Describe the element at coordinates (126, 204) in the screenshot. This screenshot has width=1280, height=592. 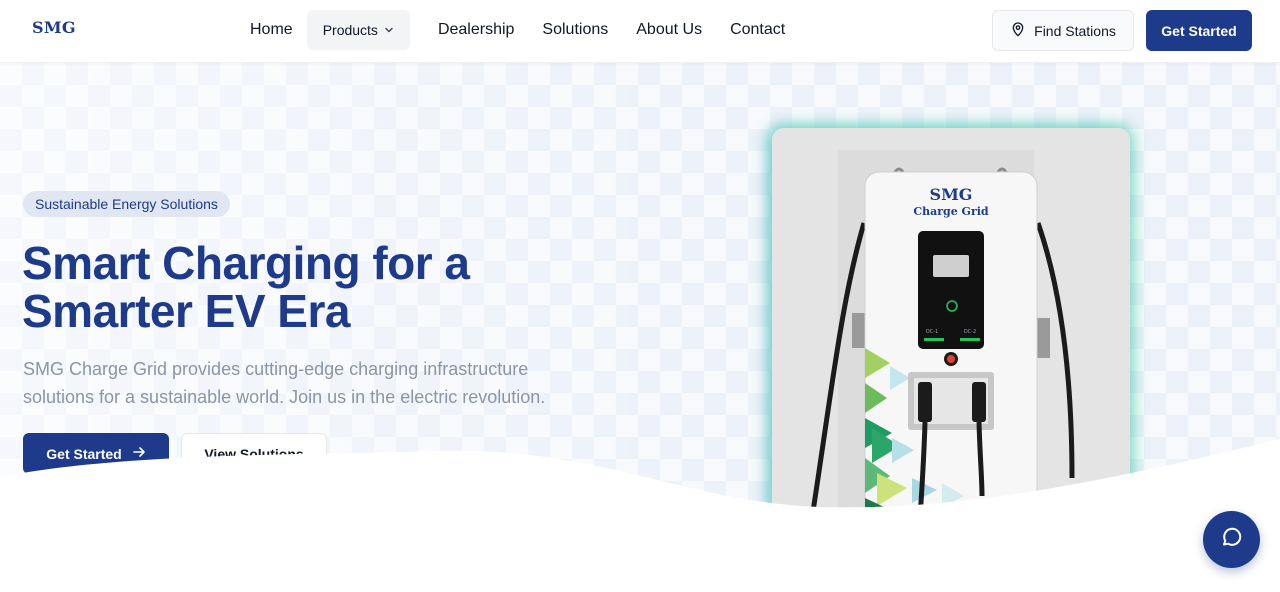
I see `hero-badge: Sustainable Energy Solutions` at that location.